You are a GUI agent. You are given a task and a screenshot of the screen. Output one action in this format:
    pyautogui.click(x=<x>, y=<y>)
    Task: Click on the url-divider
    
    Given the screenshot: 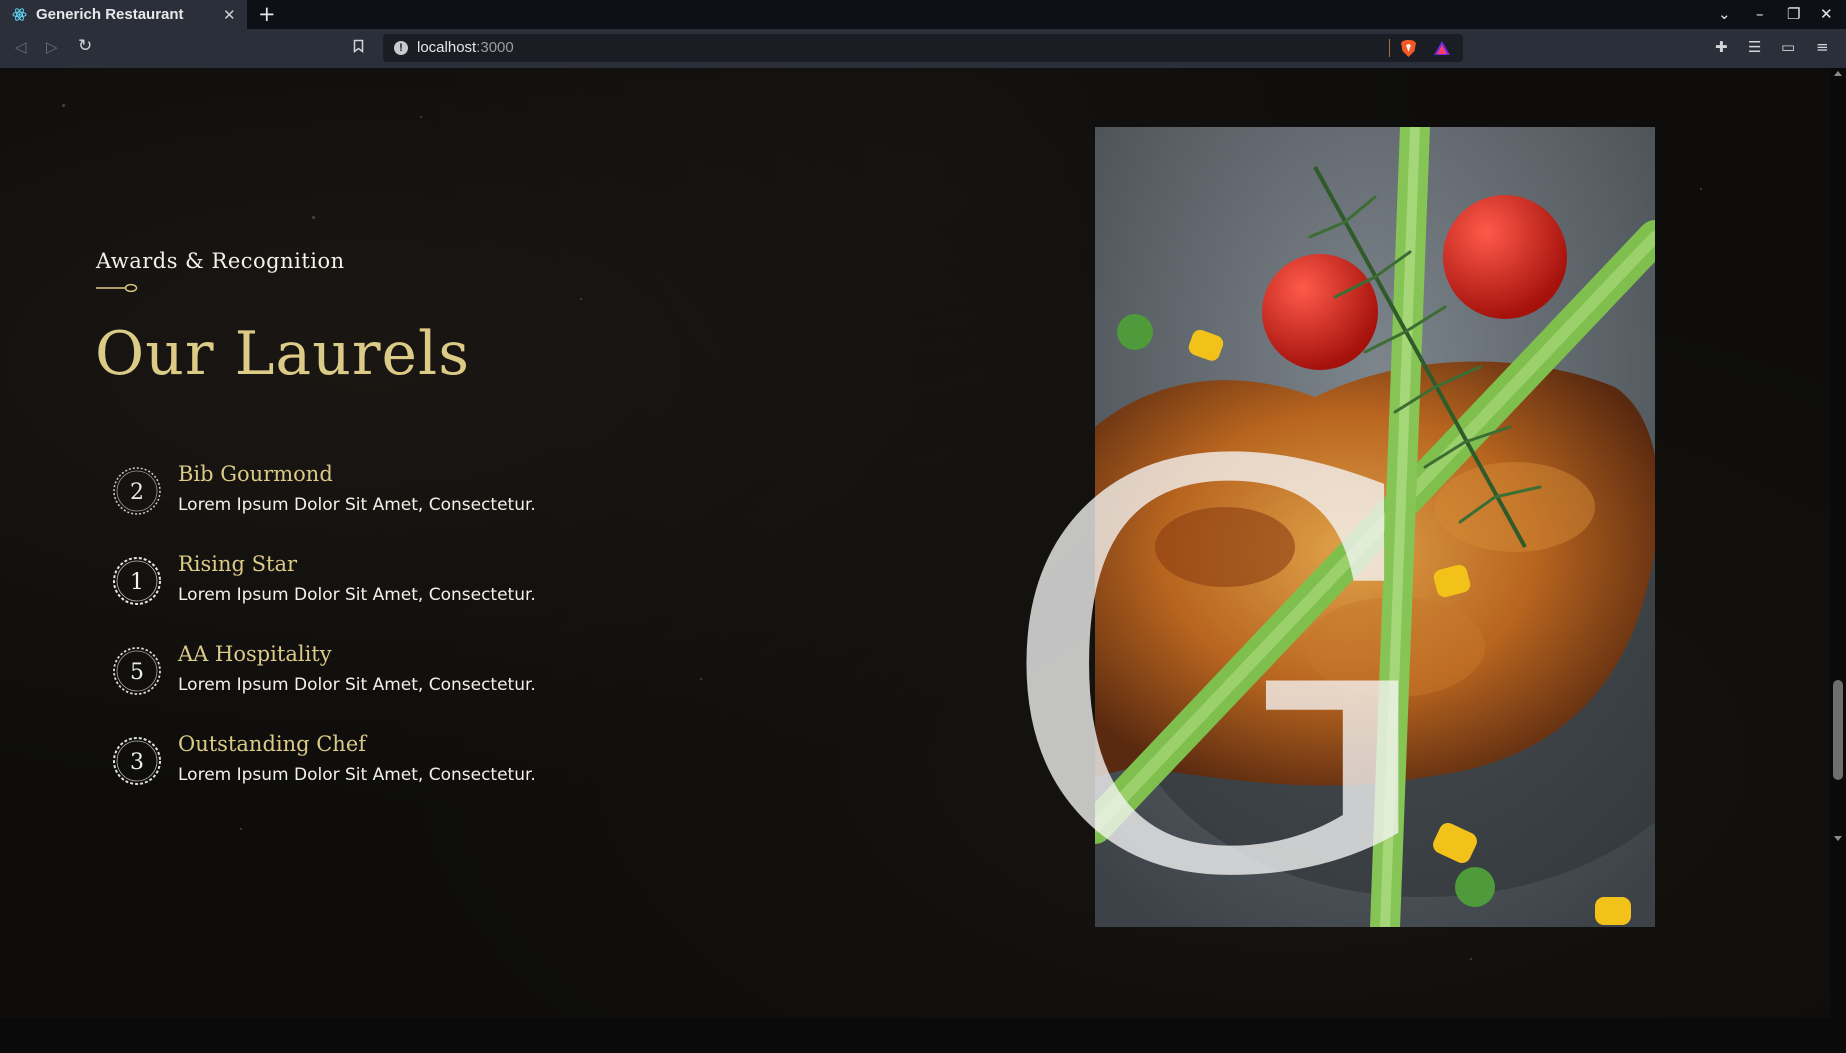 What is the action you would take?
    pyautogui.click(x=1389, y=48)
    